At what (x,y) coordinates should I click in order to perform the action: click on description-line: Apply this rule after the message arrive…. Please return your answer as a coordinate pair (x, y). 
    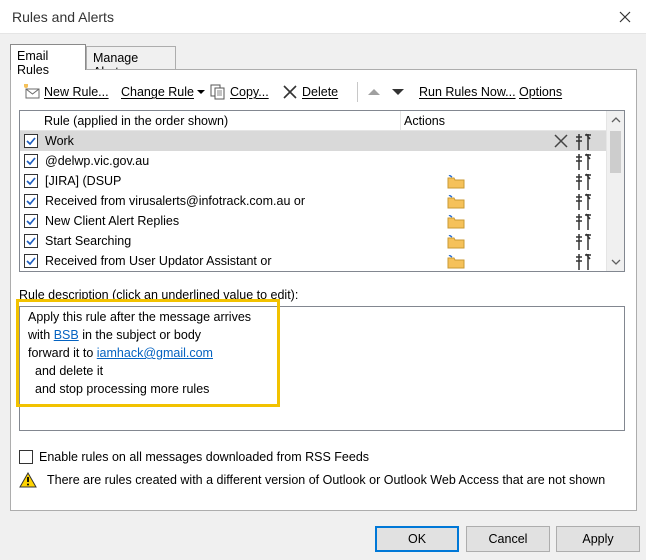
    Looking at the image, I should click on (140, 317).